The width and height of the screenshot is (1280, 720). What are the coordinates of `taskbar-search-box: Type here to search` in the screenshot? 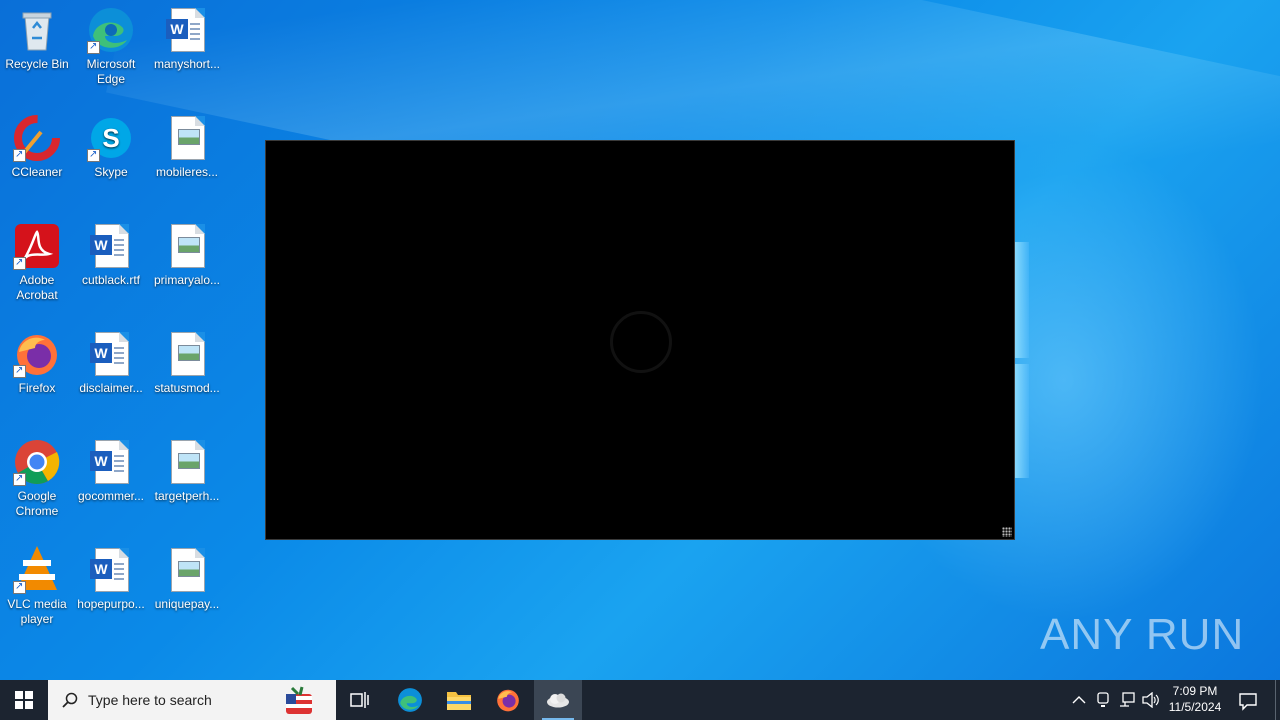 It's located at (192, 700).